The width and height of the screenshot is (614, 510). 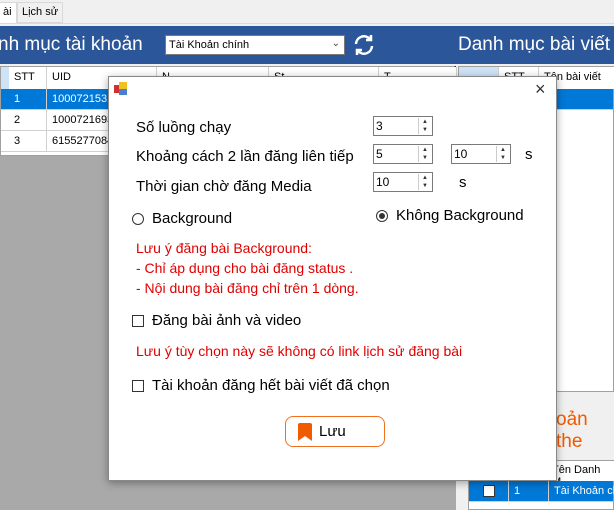 I want to click on refresh-icon, so click(x=364, y=45).